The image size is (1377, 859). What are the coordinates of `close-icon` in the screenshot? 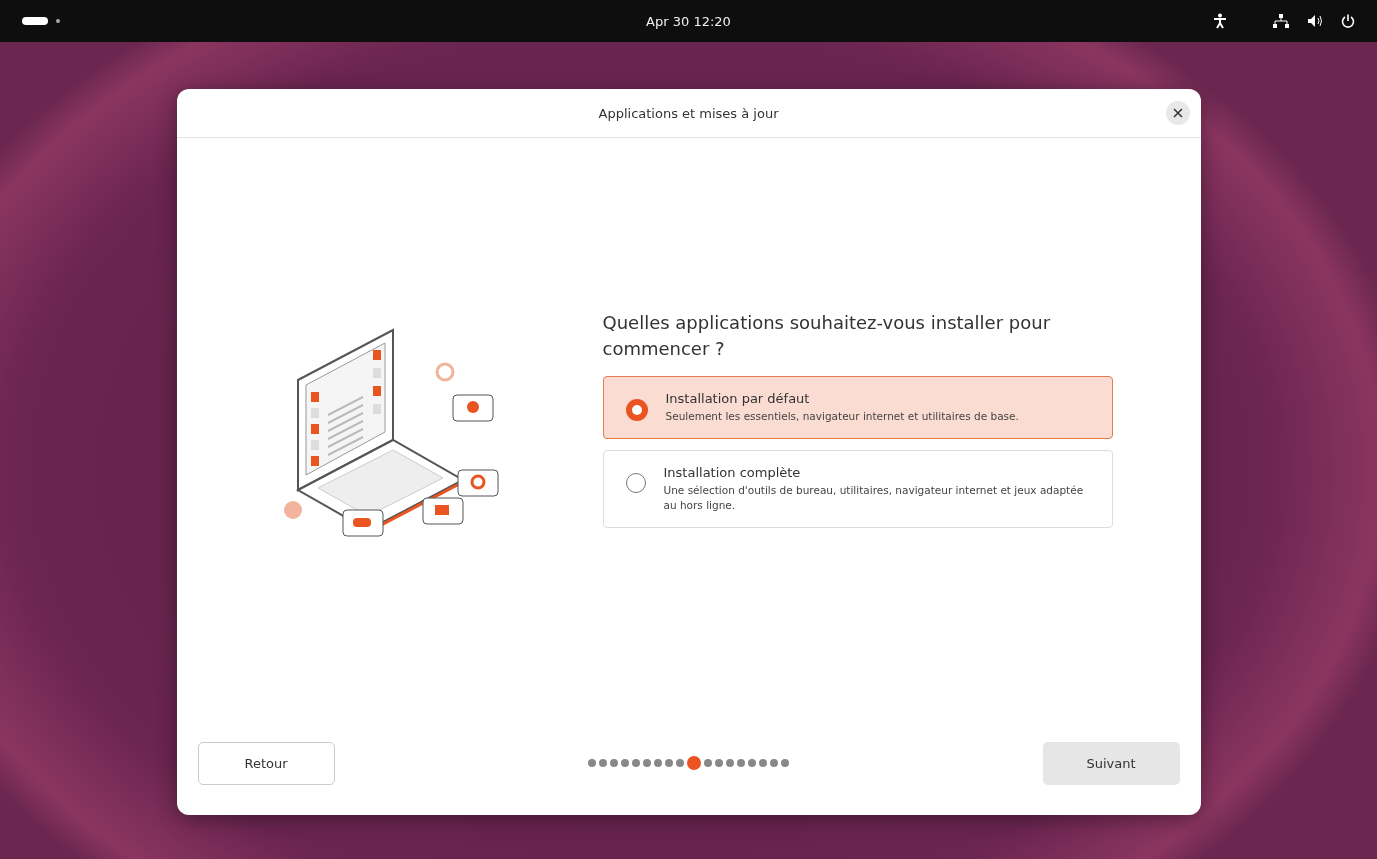 It's located at (1177, 113).